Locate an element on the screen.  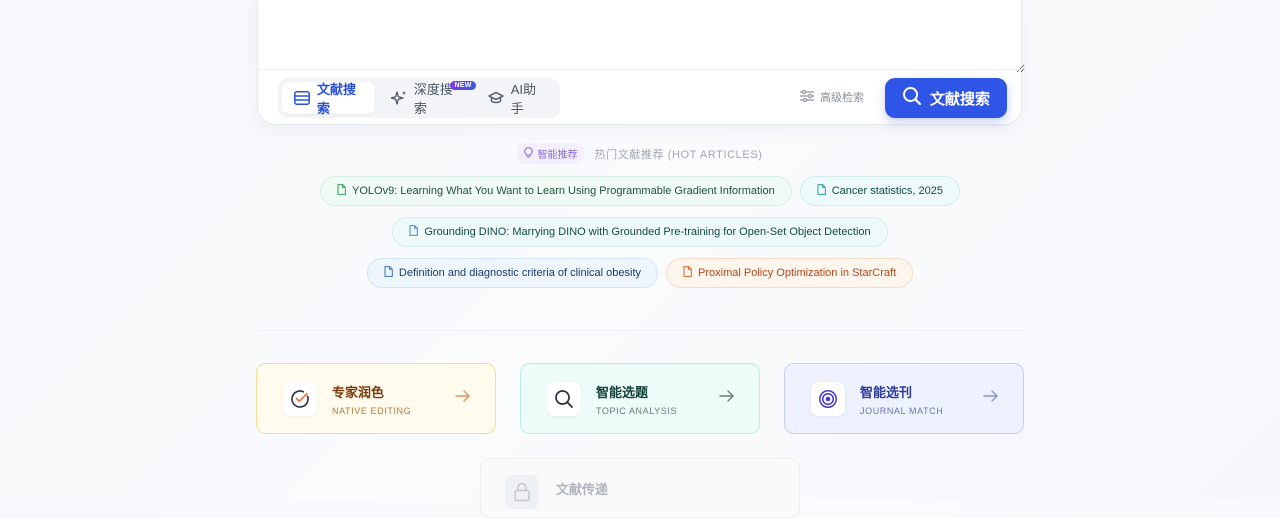
smart-recommend-badge: 智能推荐 is located at coordinates (551, 153).